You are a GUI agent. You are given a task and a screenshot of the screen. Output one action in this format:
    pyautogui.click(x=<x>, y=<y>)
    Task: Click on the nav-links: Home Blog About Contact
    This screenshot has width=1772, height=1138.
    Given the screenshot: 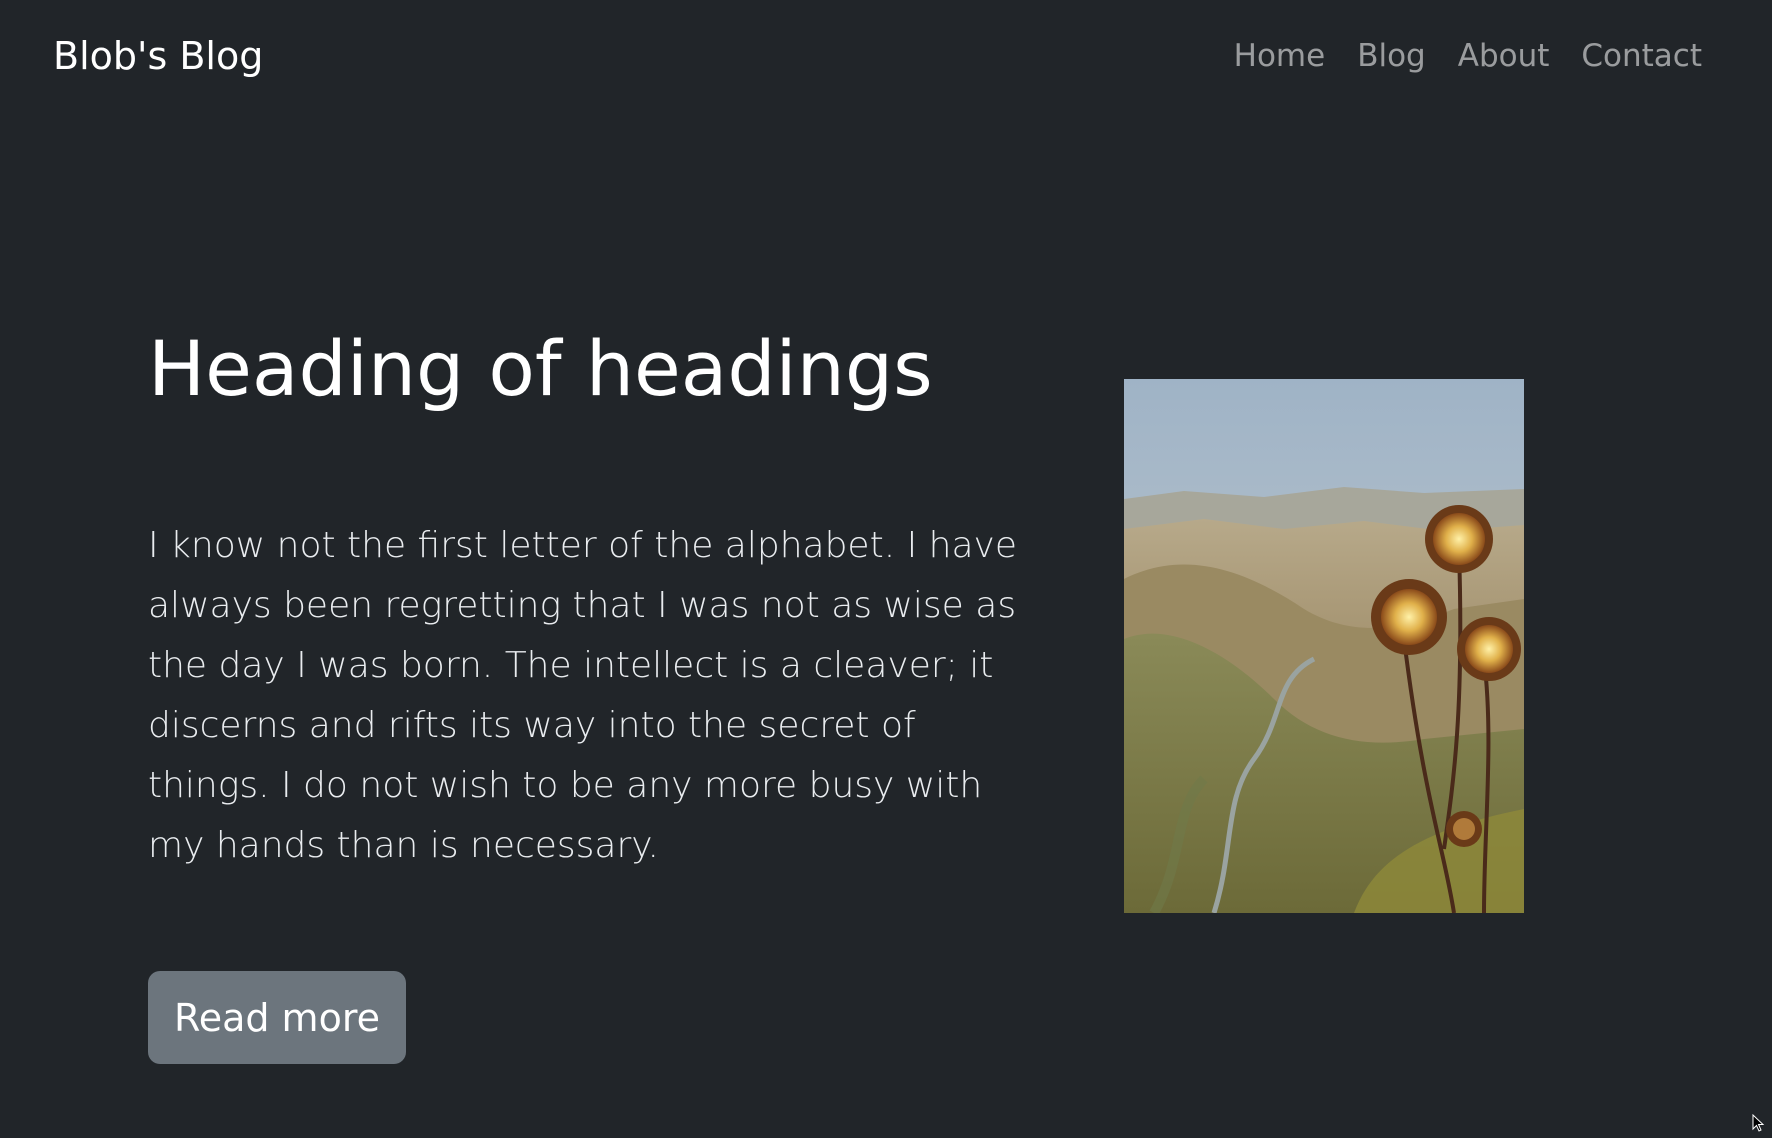 What is the action you would take?
    pyautogui.click(x=1460, y=56)
    